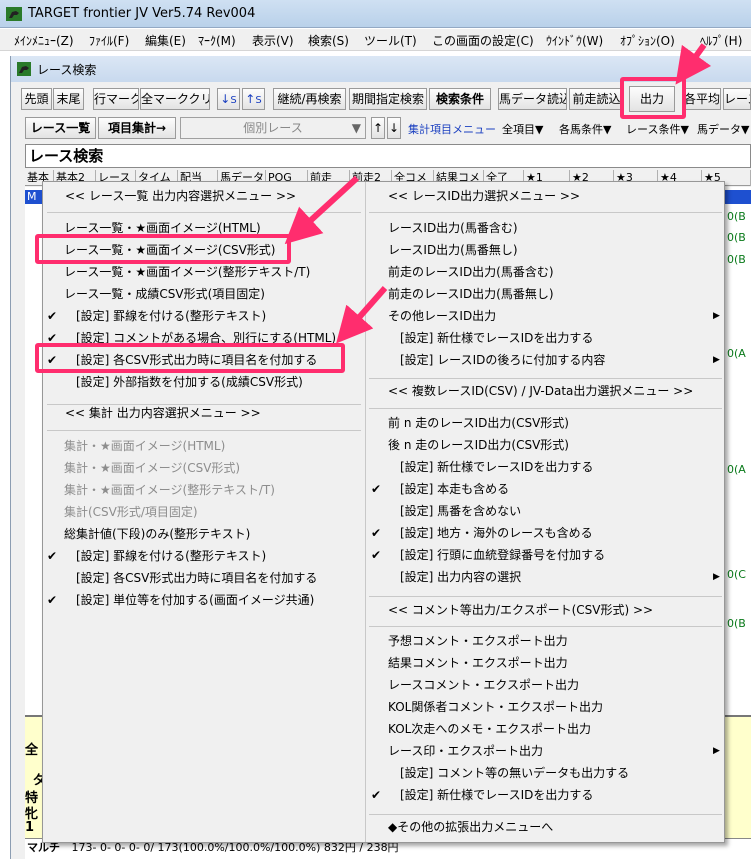 The image size is (751, 859). I want to click on item-total-button: 項目集計→, so click(137, 128).